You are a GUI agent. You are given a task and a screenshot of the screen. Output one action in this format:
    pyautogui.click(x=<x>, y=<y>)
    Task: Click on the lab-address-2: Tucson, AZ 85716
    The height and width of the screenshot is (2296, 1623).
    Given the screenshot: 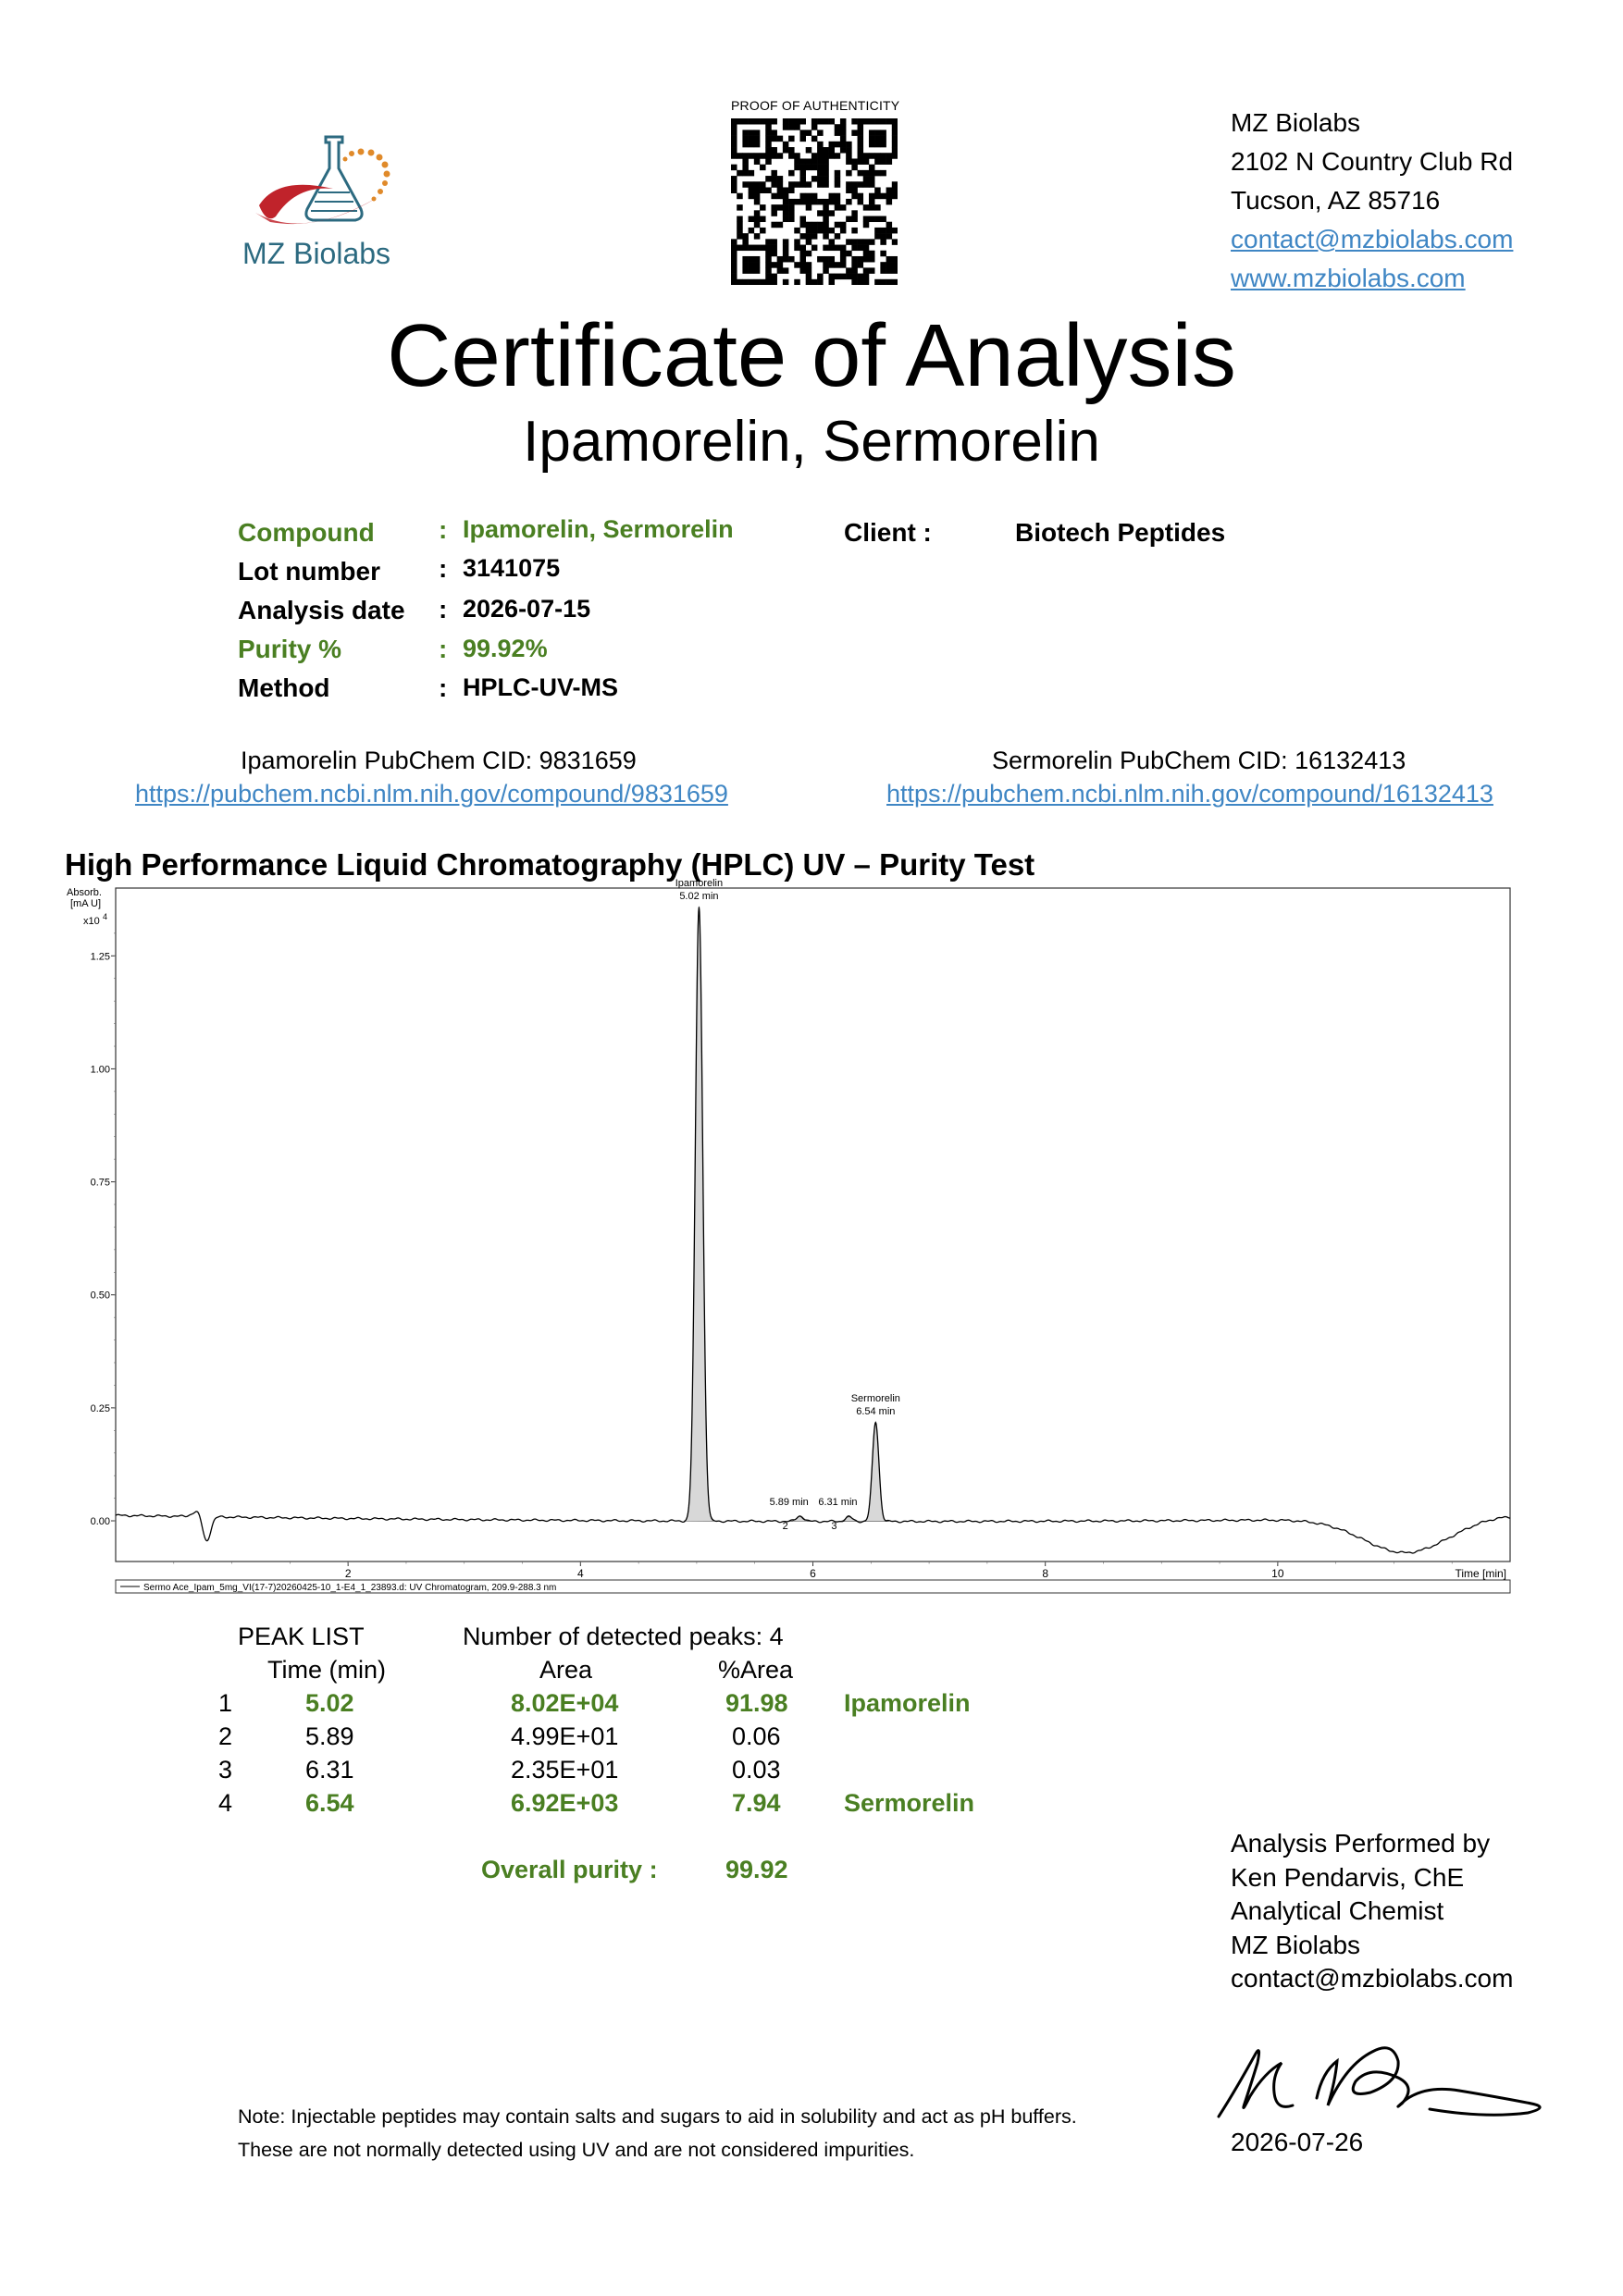 What is the action you would take?
    pyautogui.click(x=1336, y=200)
    